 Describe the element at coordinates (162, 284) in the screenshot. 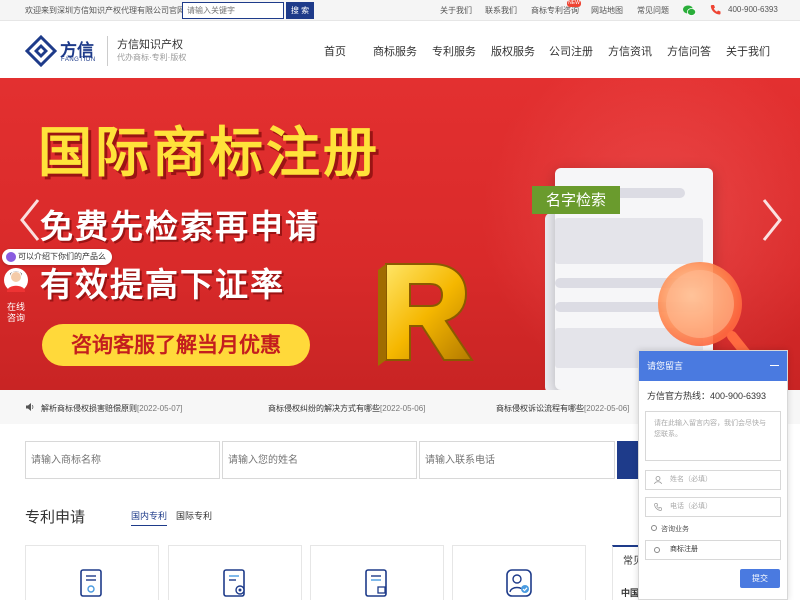

I see `banner-subtitle-2: 有效提高下证率` at that location.